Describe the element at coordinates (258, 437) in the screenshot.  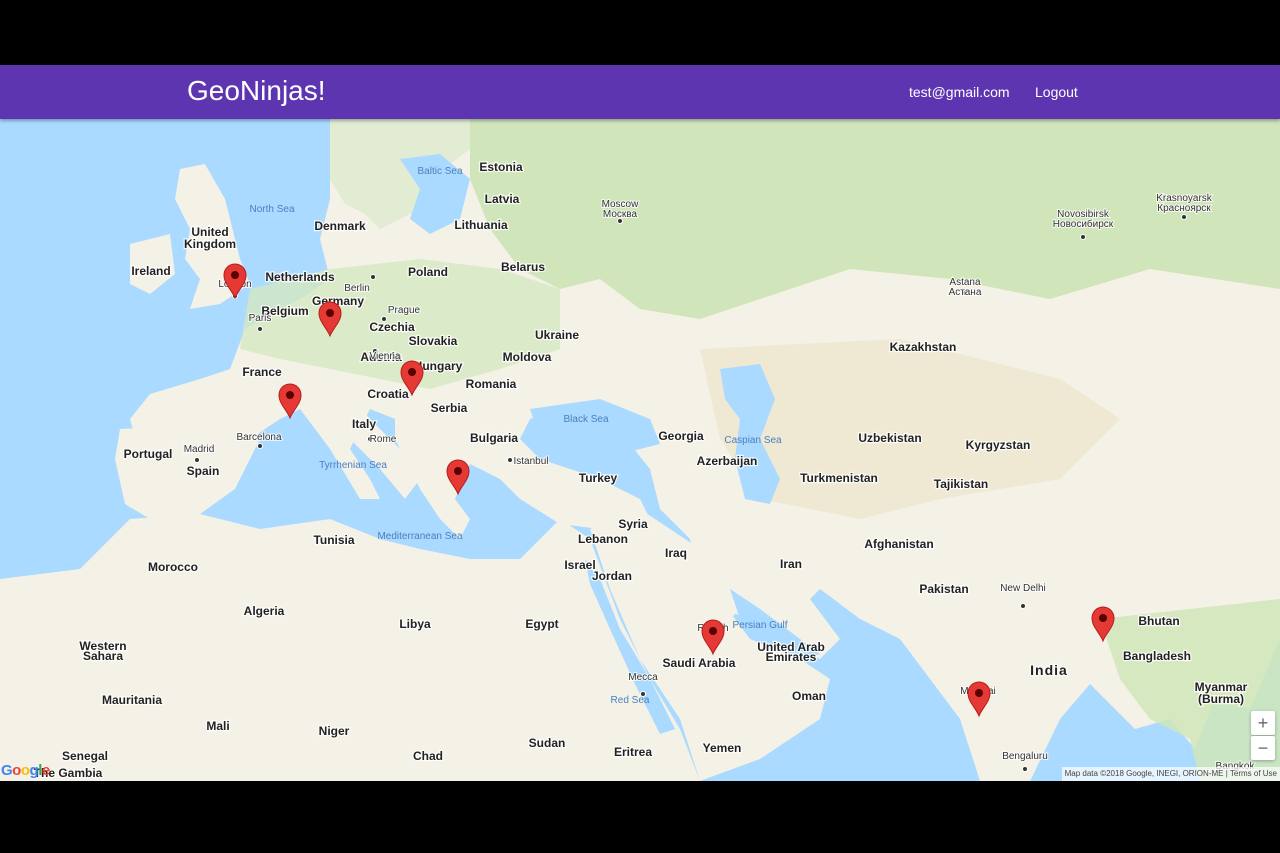
I see `city-label: Barcelona` at that location.